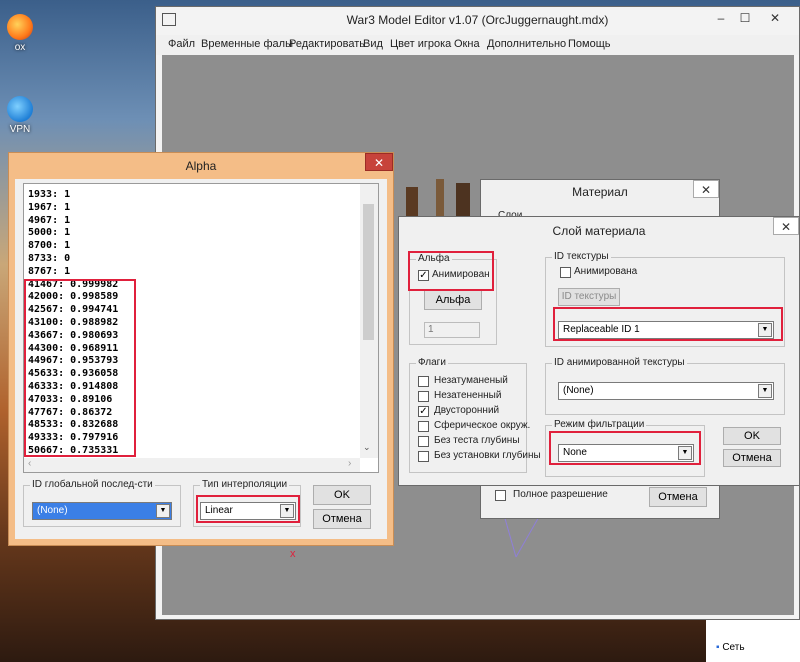 The height and width of the screenshot is (662, 800). Describe the element at coordinates (245, 484) in the screenshot. I see `interpolation-label: Тип интерполяции` at that location.